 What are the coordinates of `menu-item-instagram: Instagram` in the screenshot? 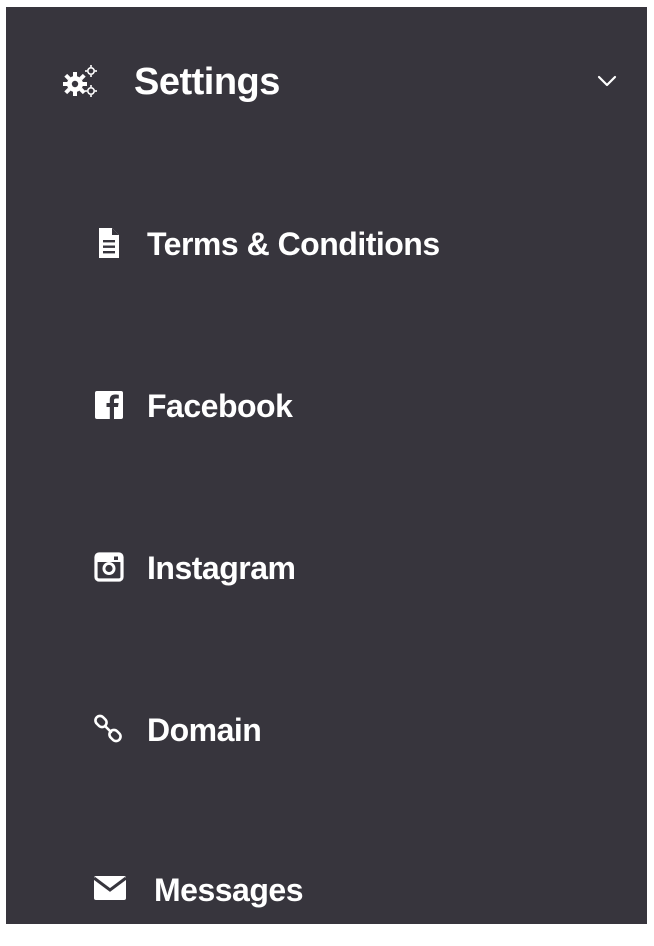 It's located at (326, 567).